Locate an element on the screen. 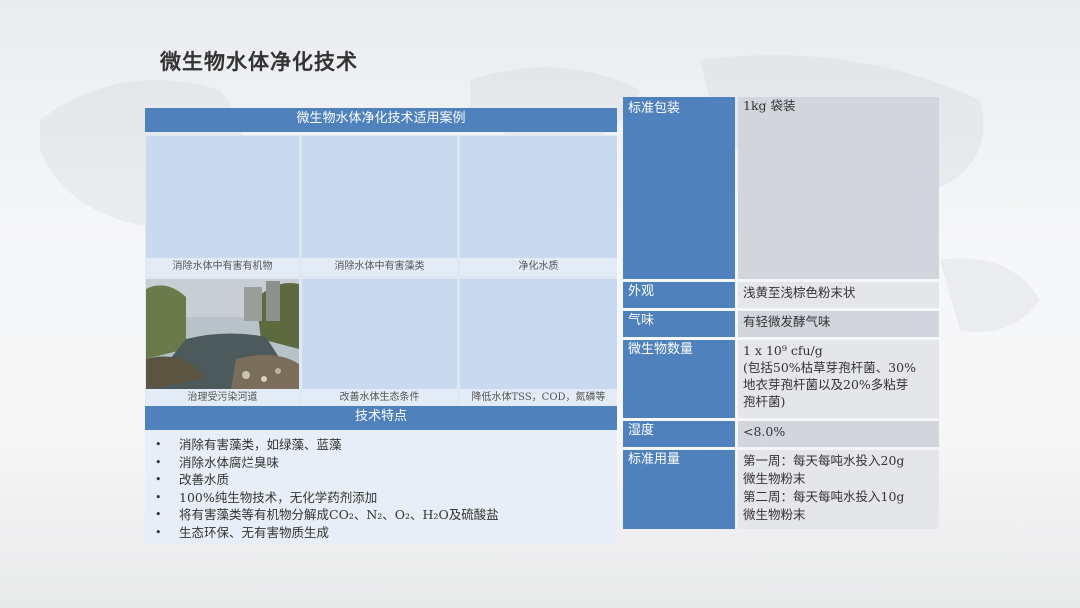  case-caption: 消除水体中有害藻类 is located at coordinates (379, 267).